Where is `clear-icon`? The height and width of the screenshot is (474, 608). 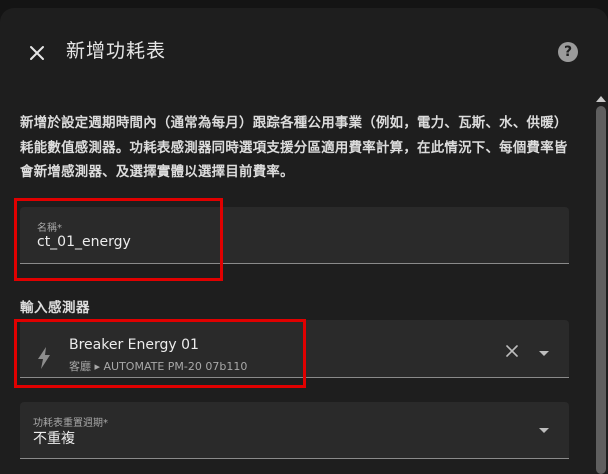 clear-icon is located at coordinates (512, 351).